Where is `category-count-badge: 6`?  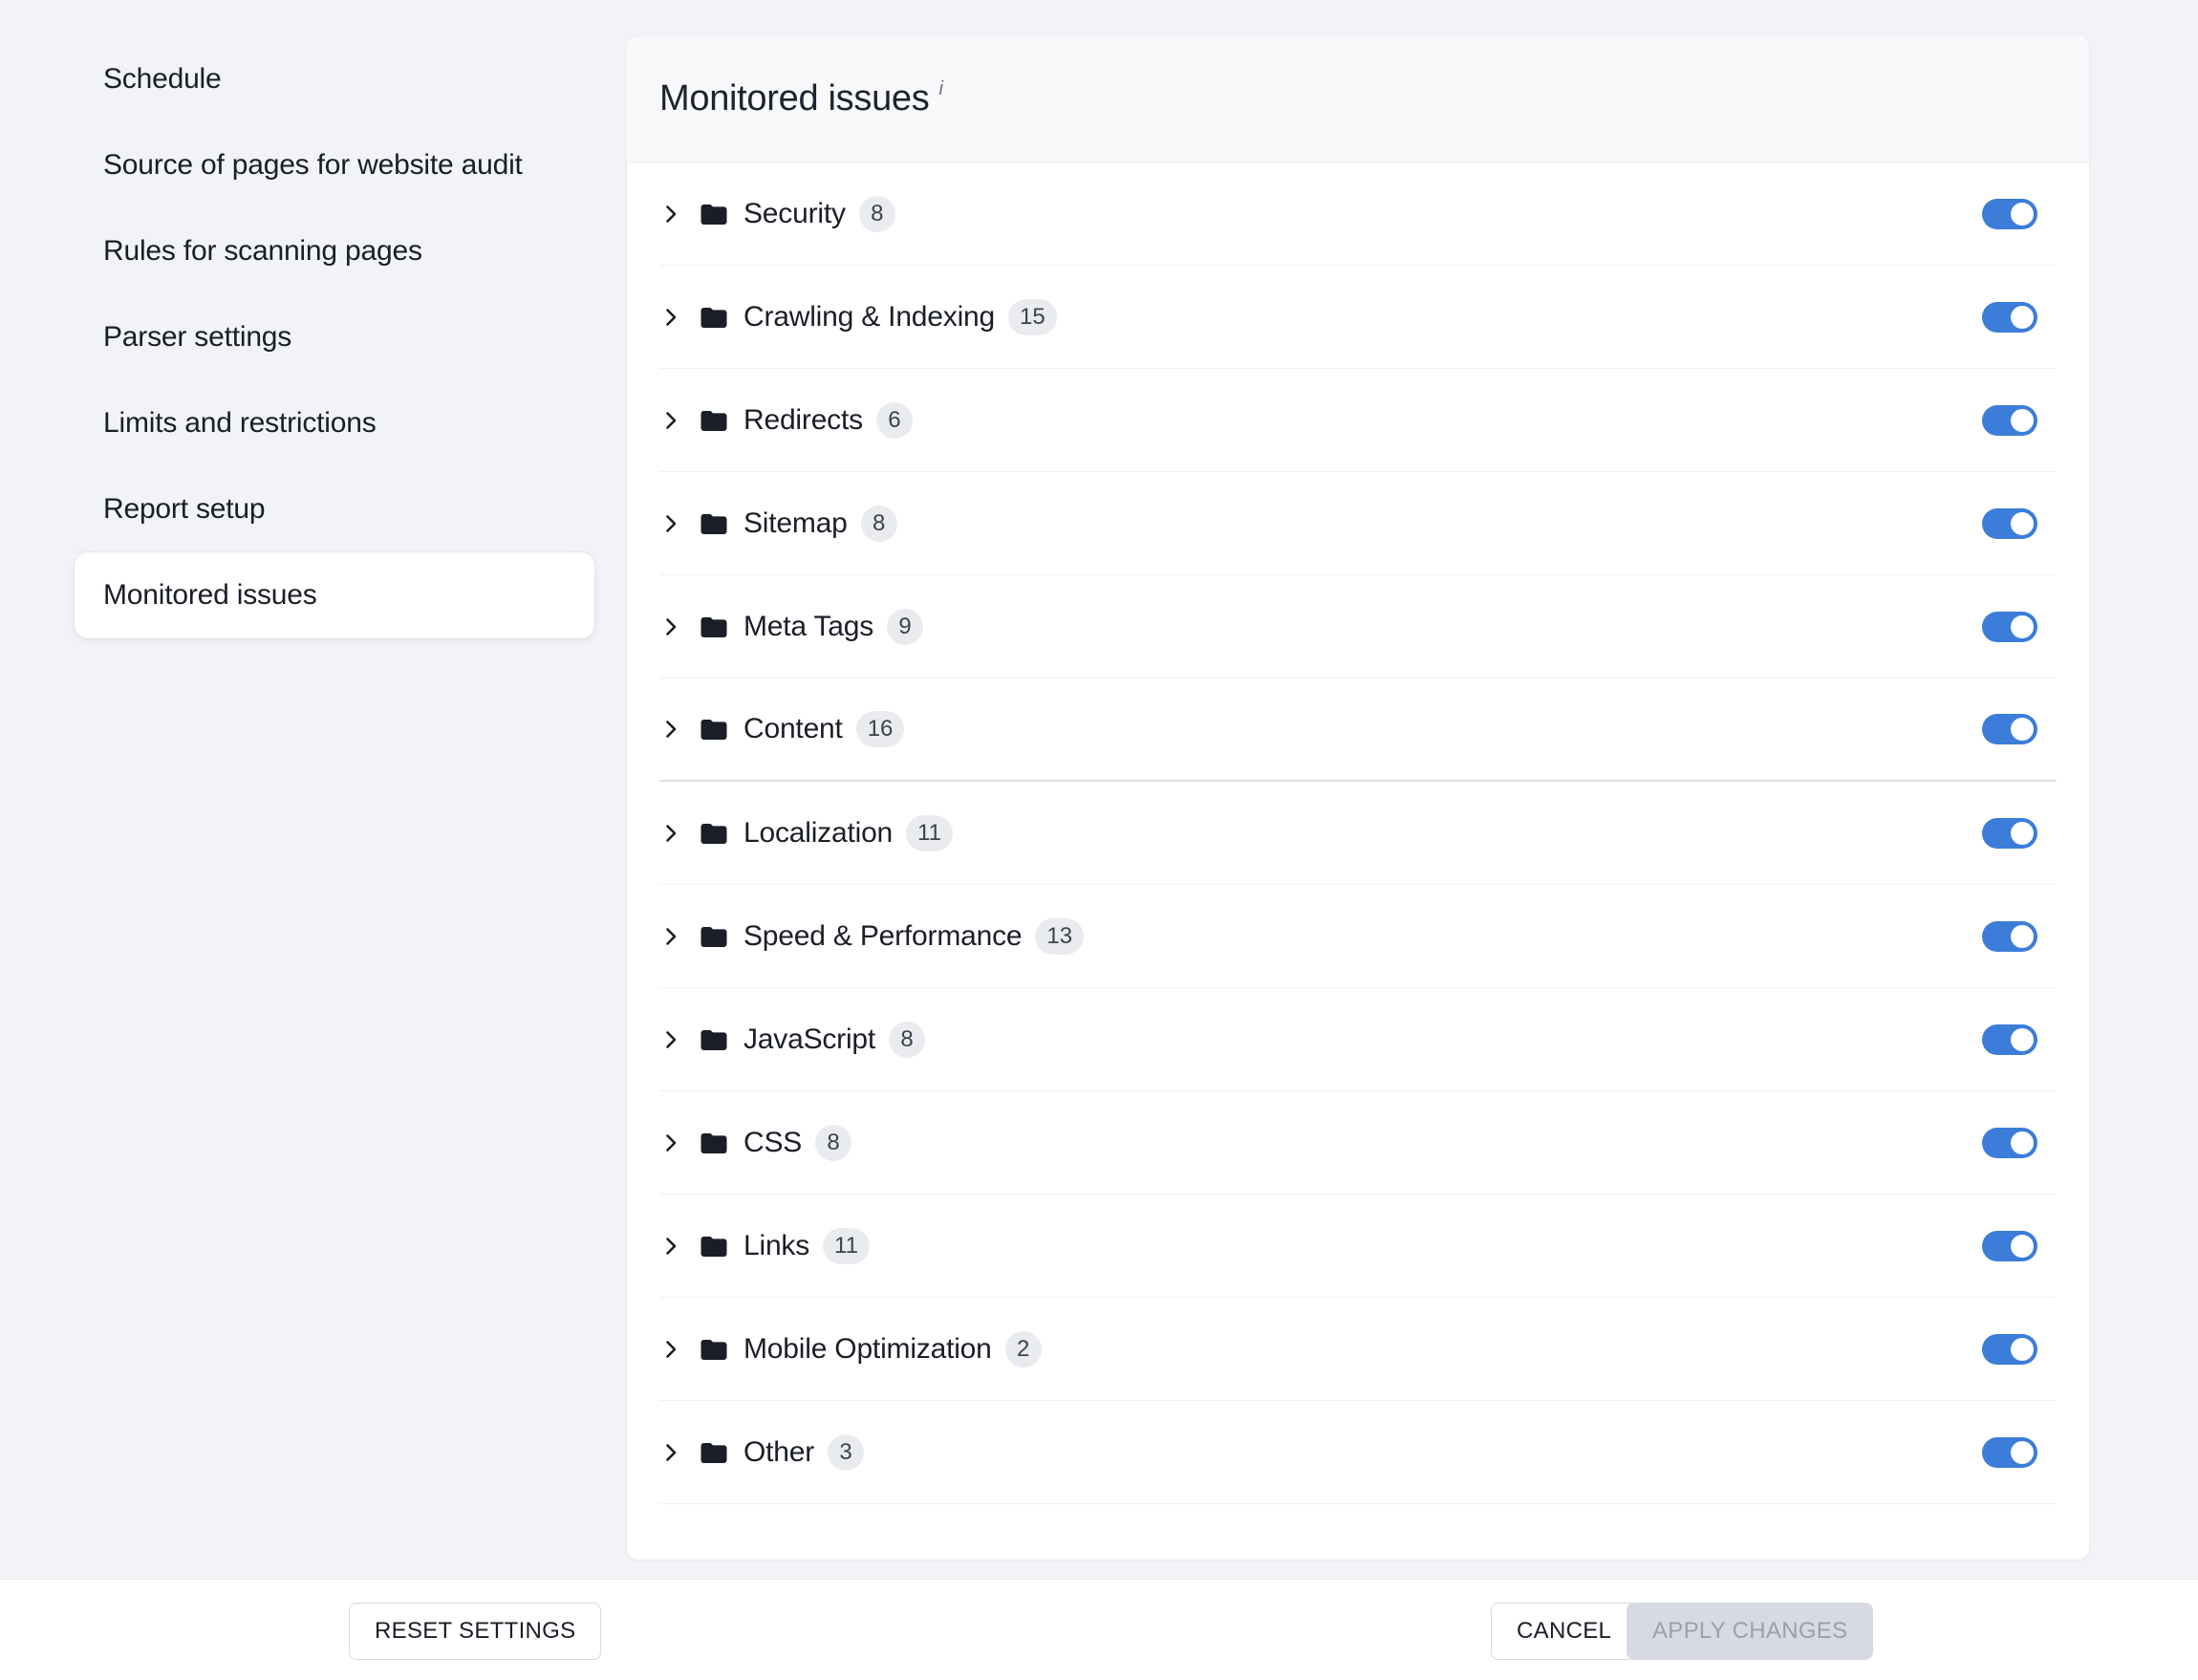 category-count-badge: 6 is located at coordinates (894, 420).